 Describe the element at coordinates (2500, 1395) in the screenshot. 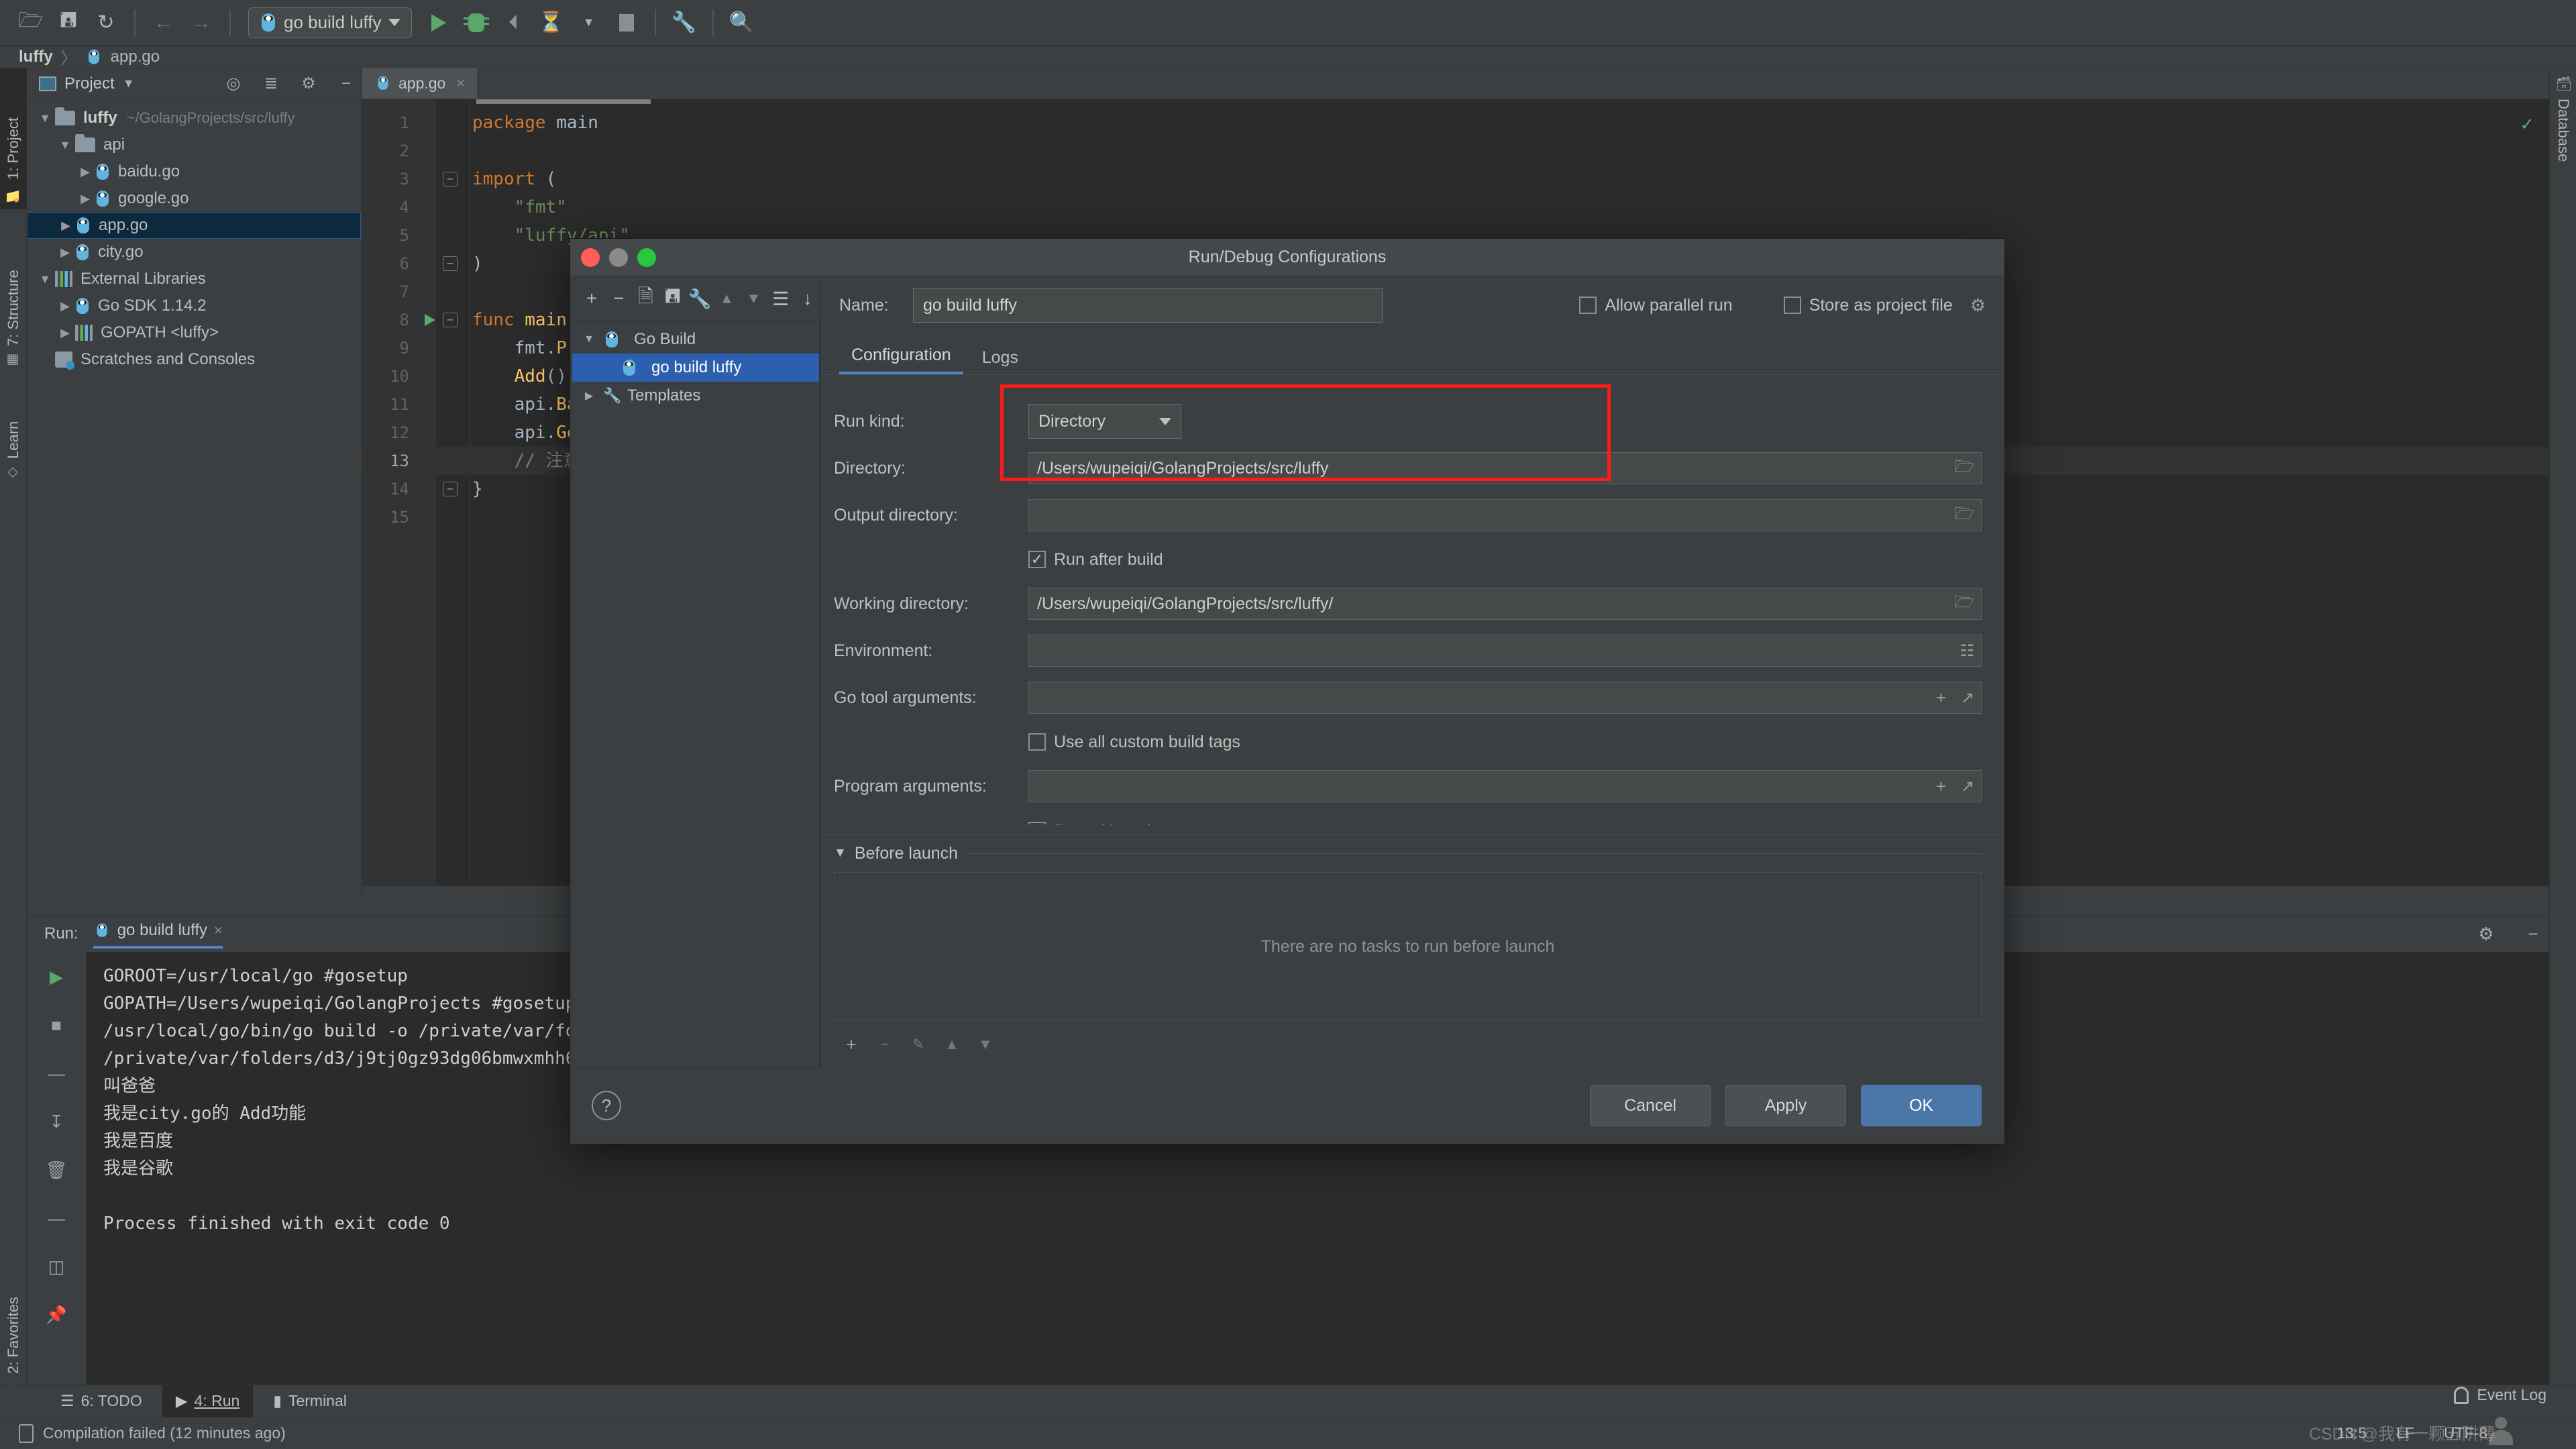

I see `event-log-button: Event Log` at that location.